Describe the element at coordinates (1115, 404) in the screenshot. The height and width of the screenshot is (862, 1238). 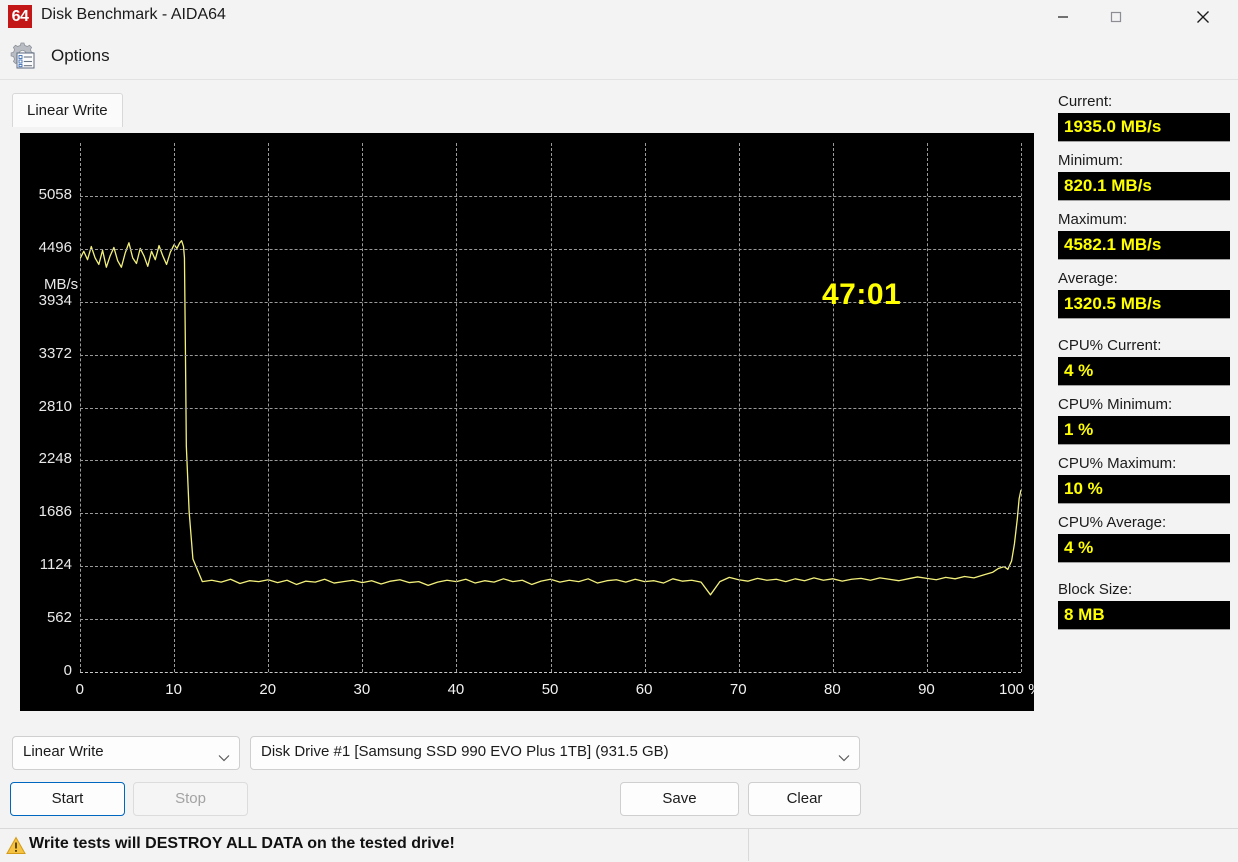
I see `stat-label: CPU% Minimum:` at that location.